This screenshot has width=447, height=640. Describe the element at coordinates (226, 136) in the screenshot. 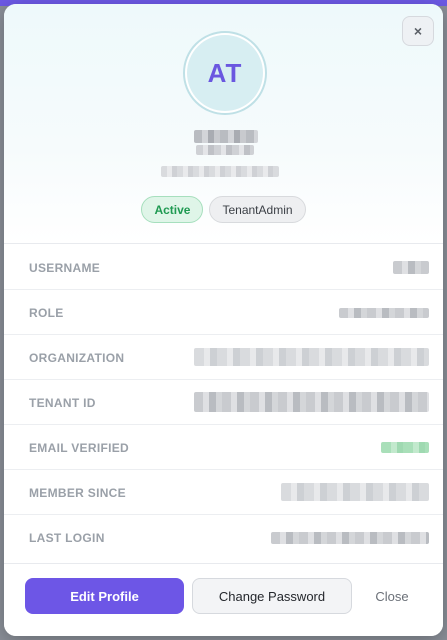

I see `user-name-redacted` at that location.